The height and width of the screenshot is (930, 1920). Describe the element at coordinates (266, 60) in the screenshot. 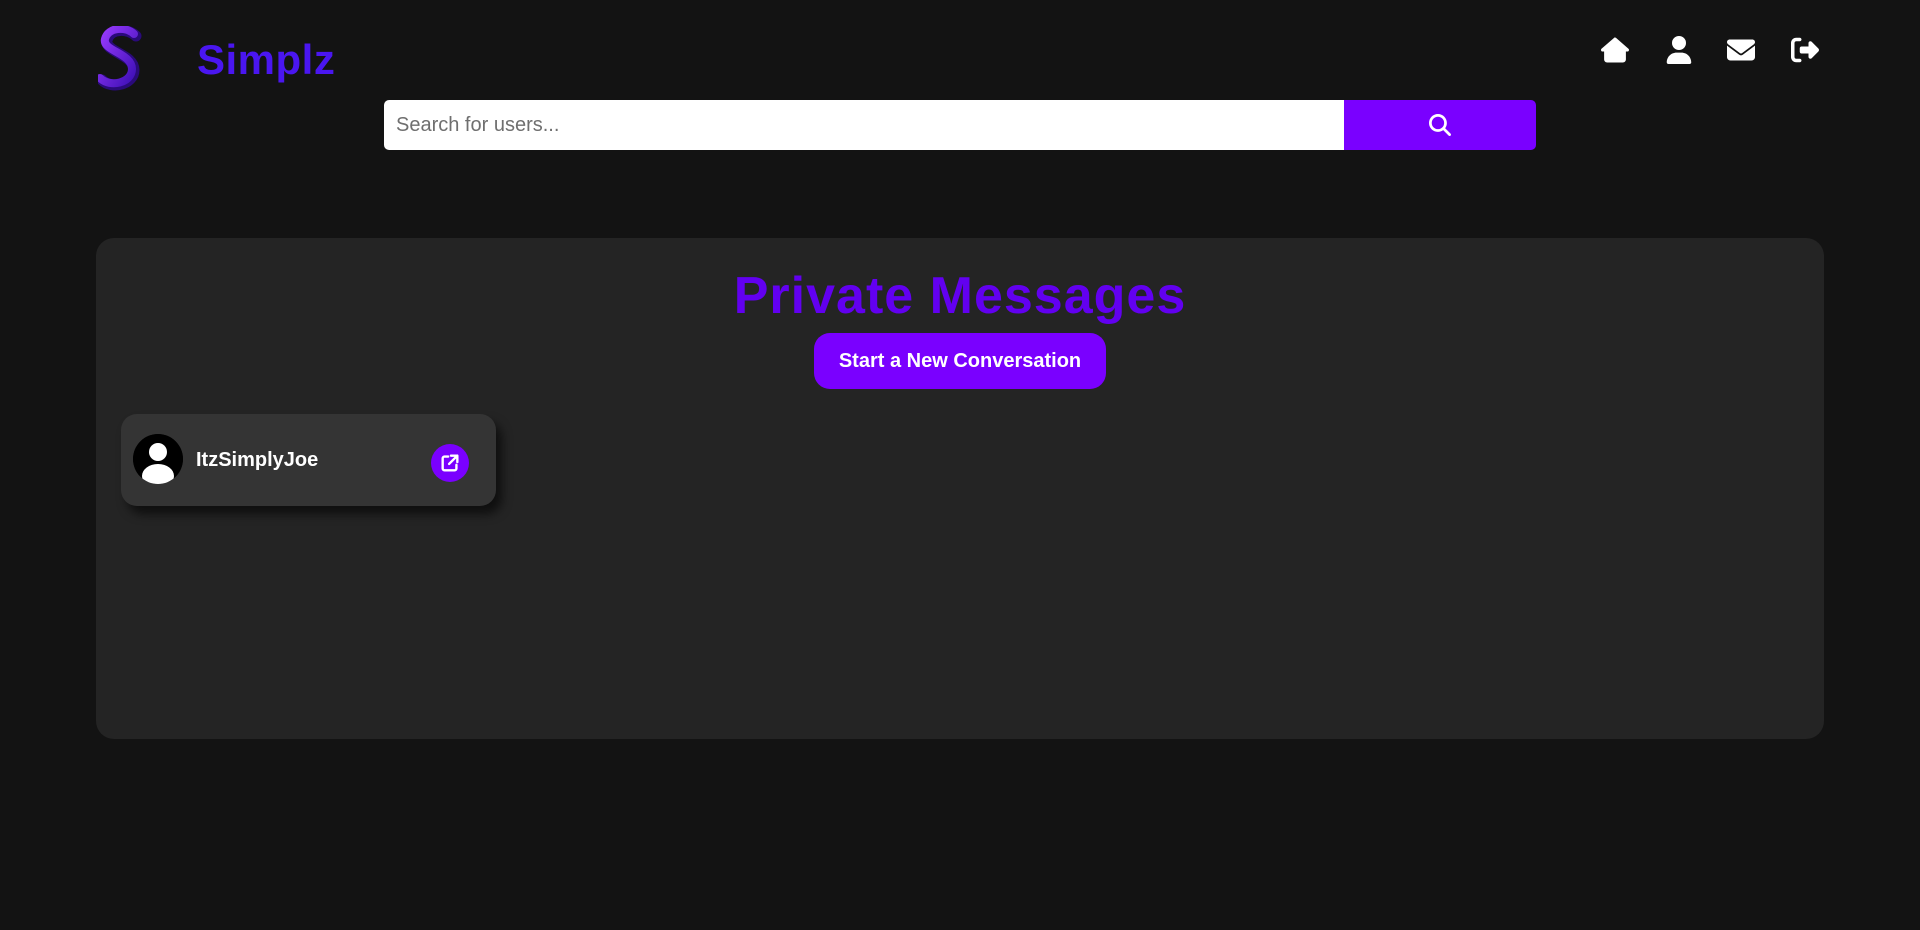

I see `brand-name: Simplz` at that location.